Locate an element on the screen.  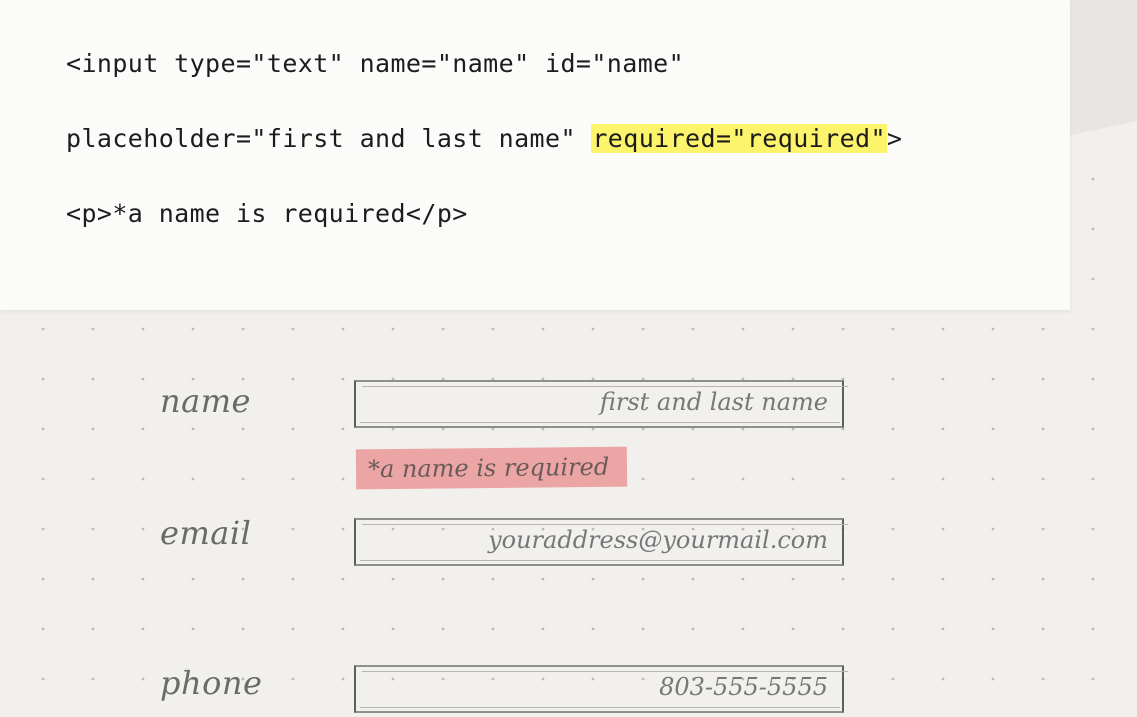
phone-input: 803-555-5555 is located at coordinates (601, 689).